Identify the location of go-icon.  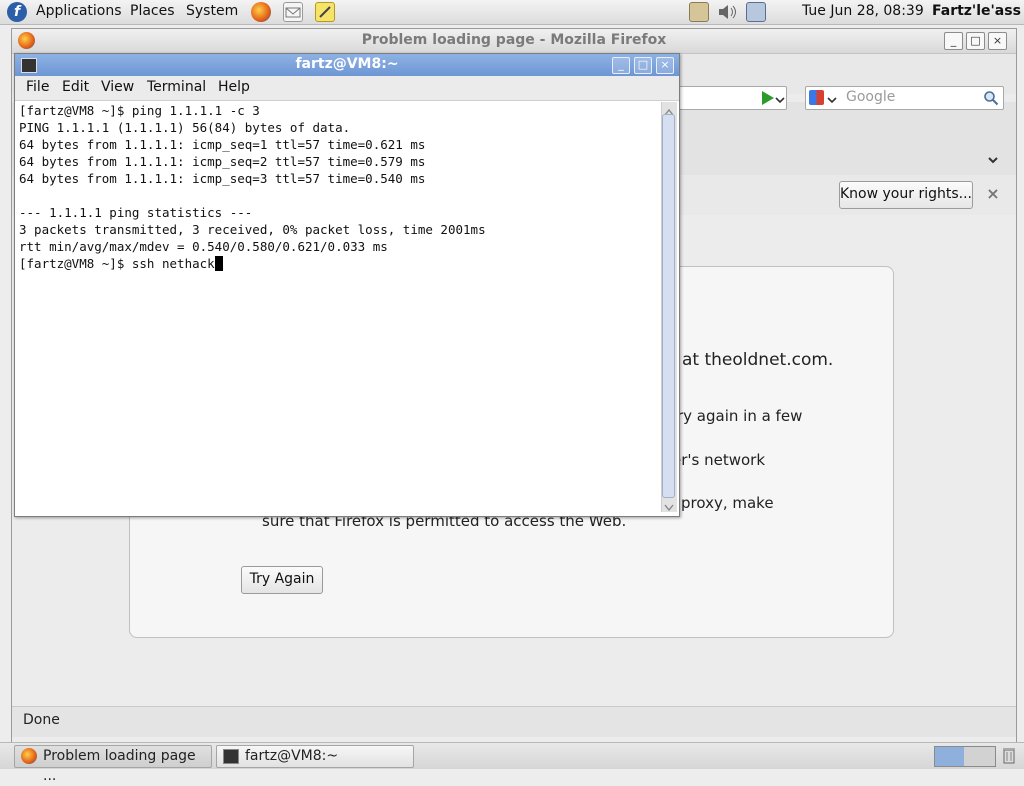
(768, 98).